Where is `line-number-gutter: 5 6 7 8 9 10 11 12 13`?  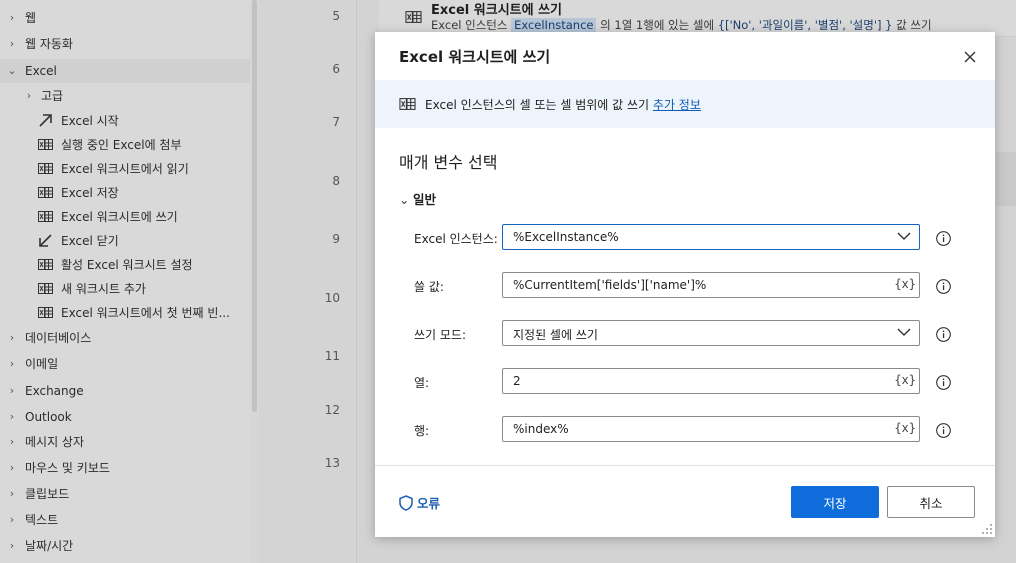 line-number-gutter: 5 6 7 8 9 10 11 12 13 is located at coordinates (308, 281).